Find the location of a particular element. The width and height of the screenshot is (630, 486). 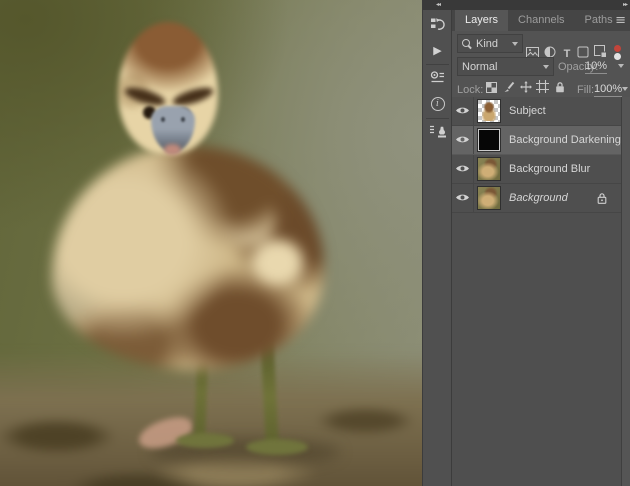

tab-layers: Layers is located at coordinates (482, 20).